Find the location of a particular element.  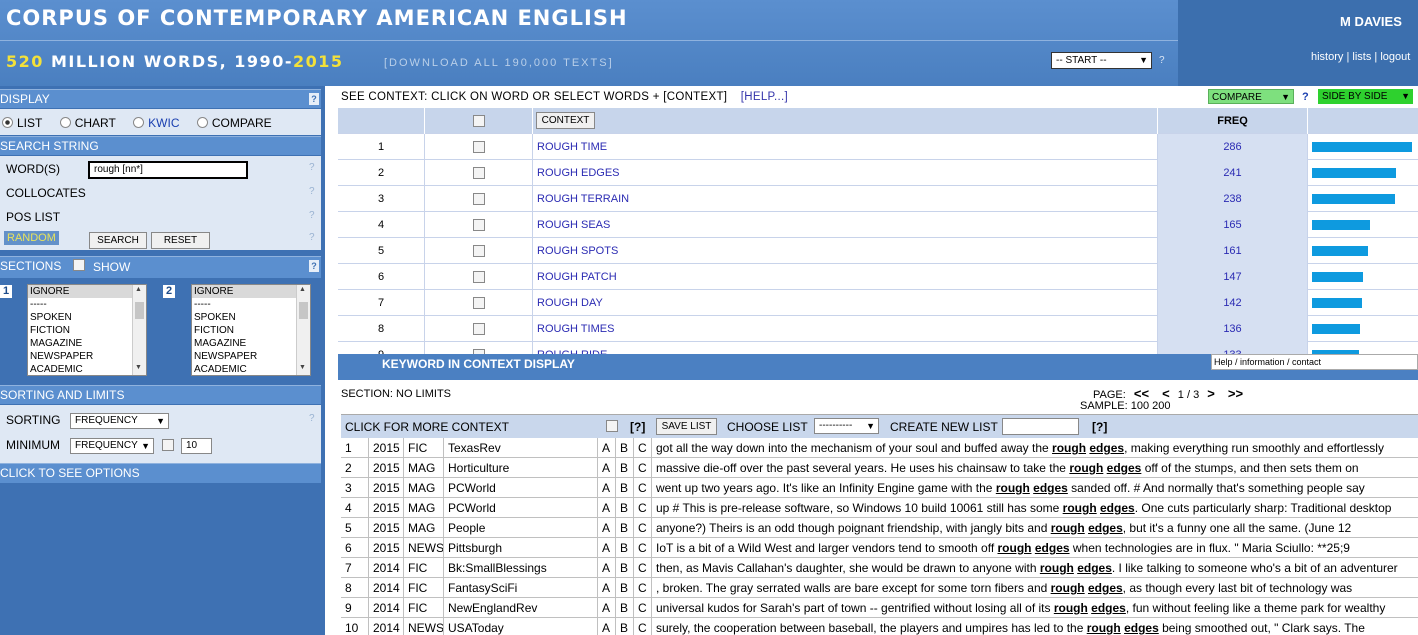

radio-chart is located at coordinates (65, 122).